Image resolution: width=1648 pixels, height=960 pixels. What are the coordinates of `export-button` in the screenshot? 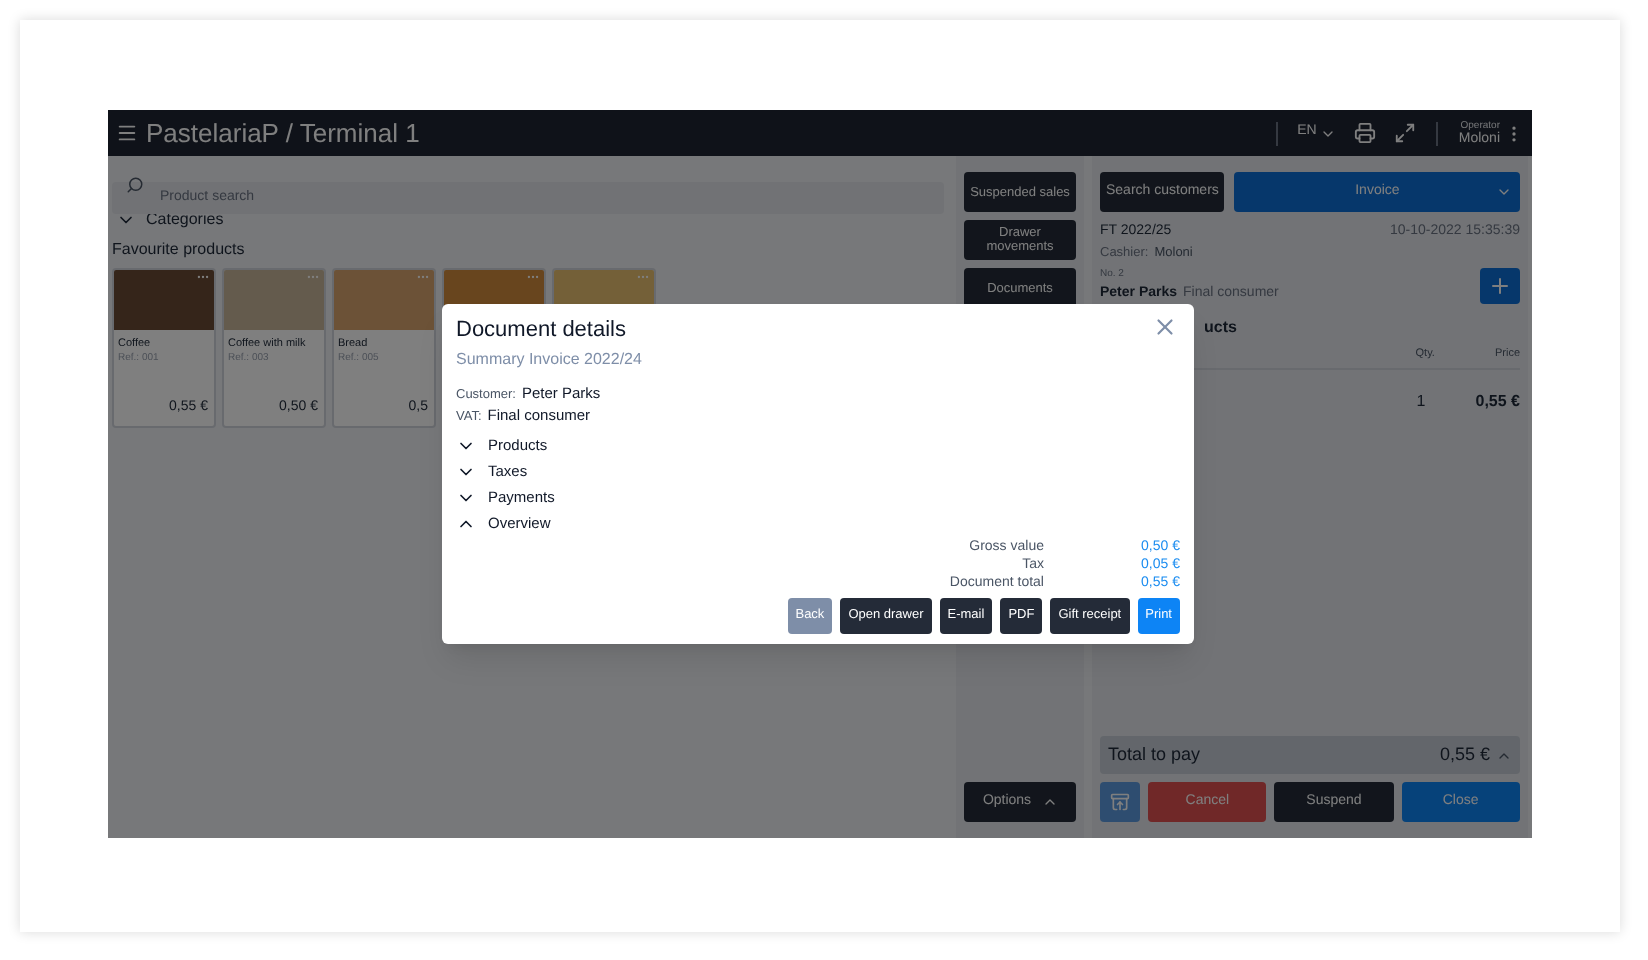 It's located at (1120, 802).